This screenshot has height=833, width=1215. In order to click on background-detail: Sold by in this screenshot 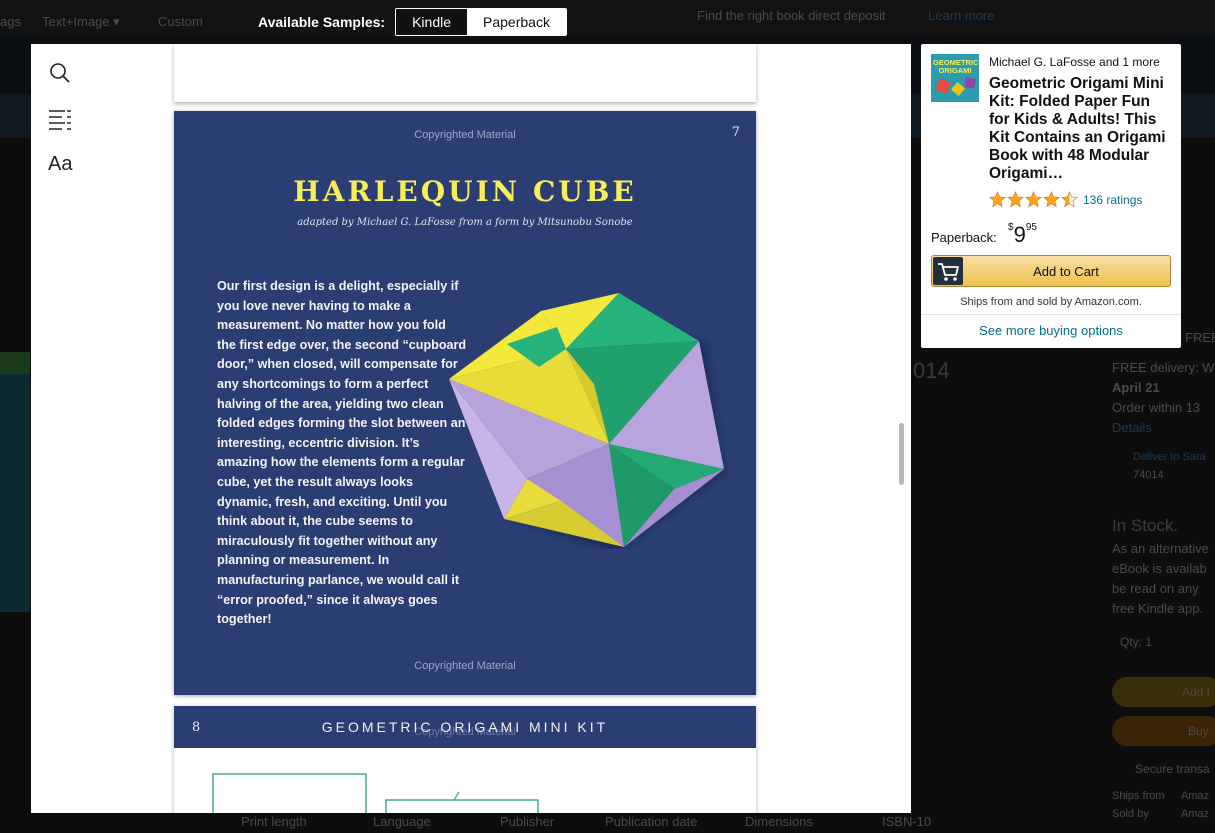, I will do `click(1130, 814)`.